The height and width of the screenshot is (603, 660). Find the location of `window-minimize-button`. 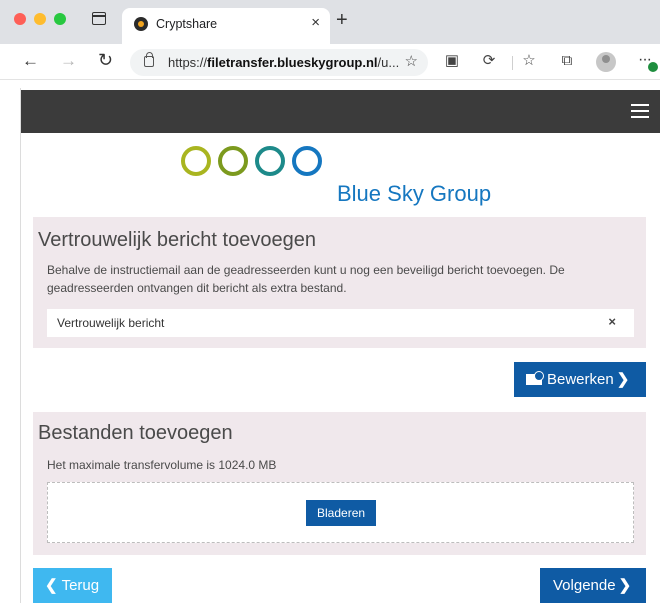

window-minimize-button is located at coordinates (40, 19).